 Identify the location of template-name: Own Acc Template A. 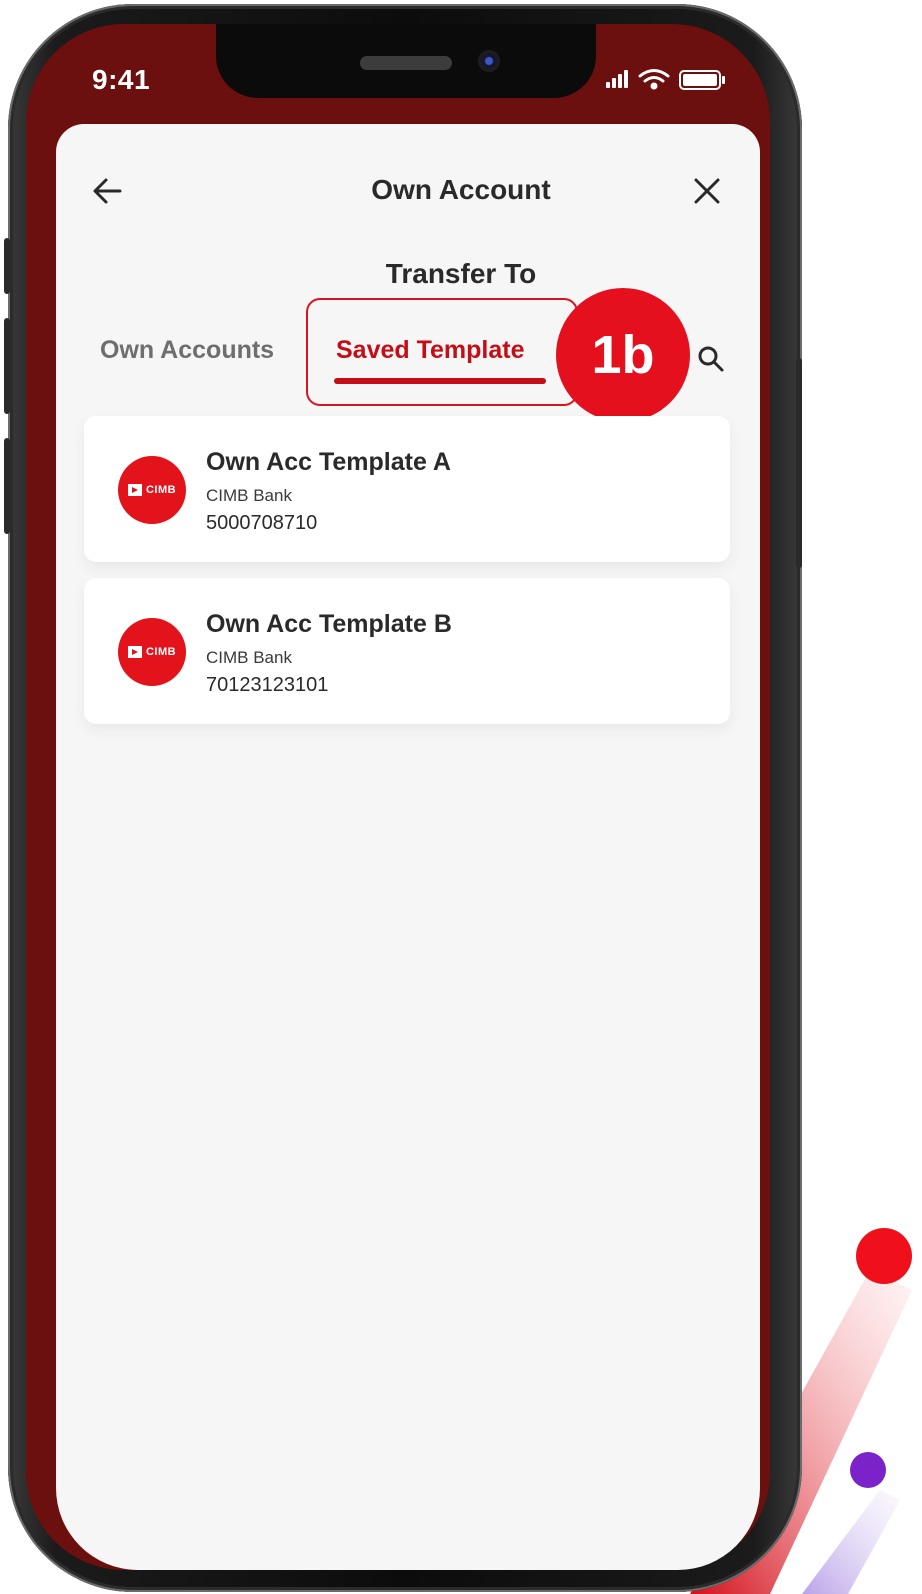
(328, 462).